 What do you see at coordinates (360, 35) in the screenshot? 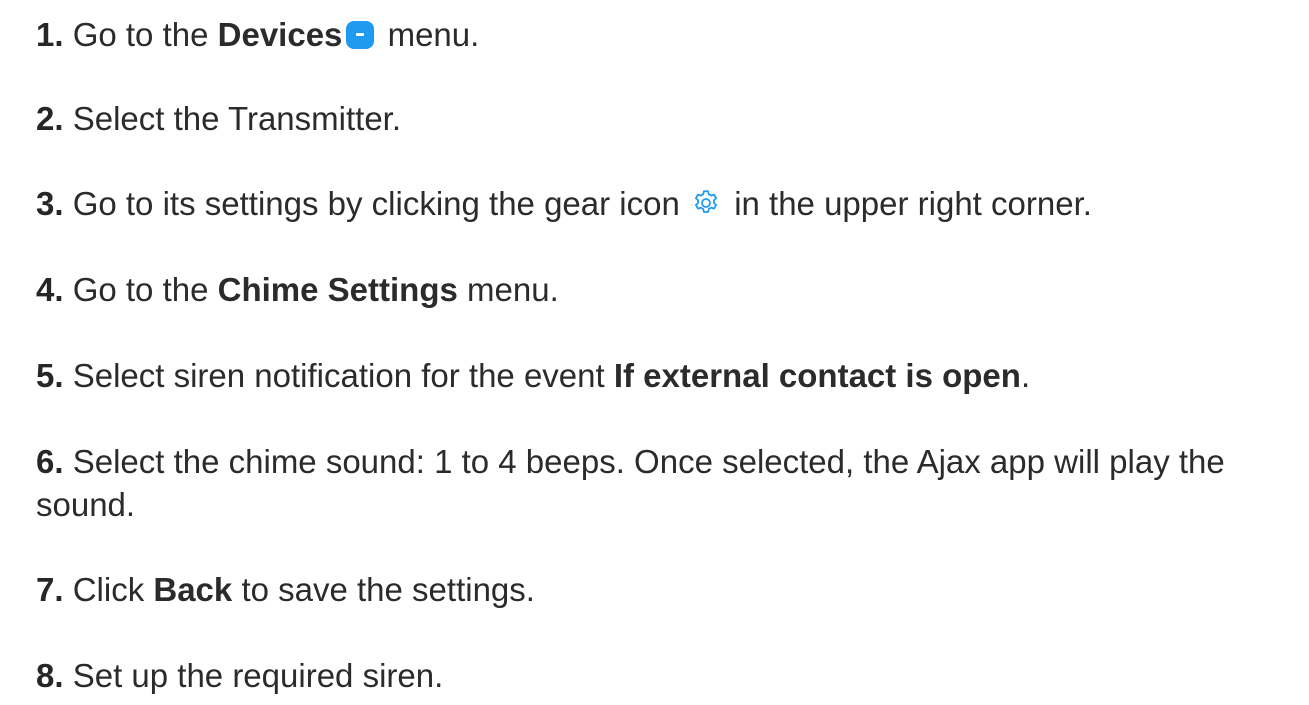
I see `devices-icon` at bounding box center [360, 35].